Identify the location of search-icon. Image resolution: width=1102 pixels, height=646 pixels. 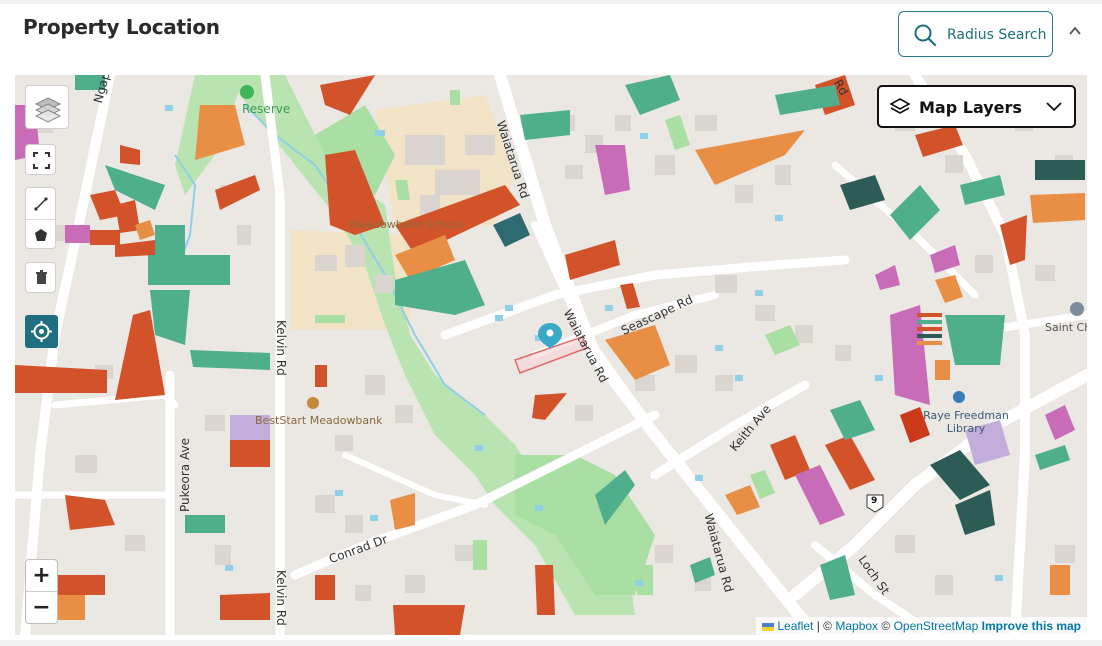
(925, 35).